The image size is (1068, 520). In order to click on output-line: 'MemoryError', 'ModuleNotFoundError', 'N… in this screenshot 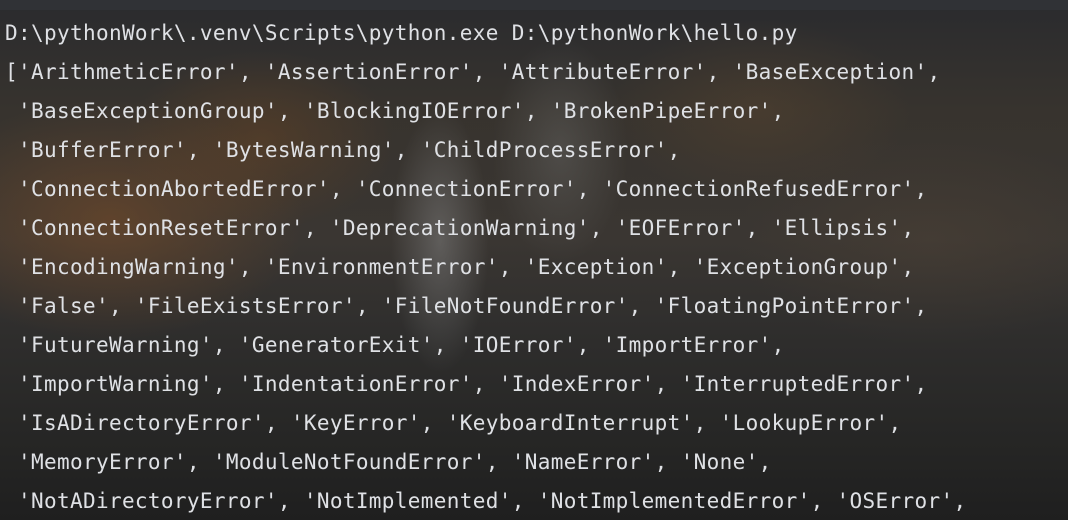, I will do `click(388, 462)`.